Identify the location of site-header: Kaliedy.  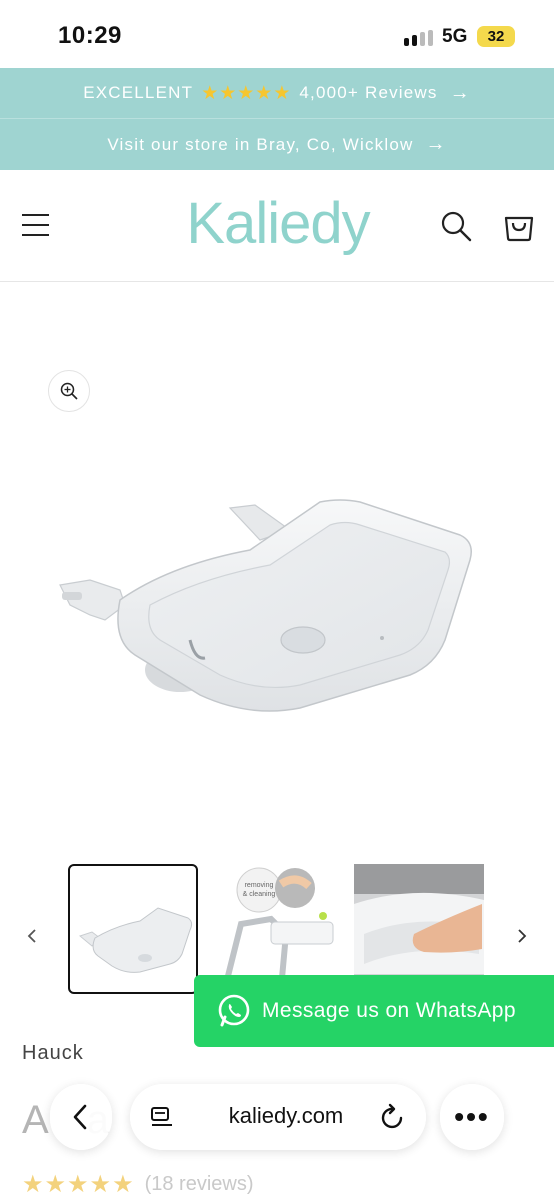
(277, 226).